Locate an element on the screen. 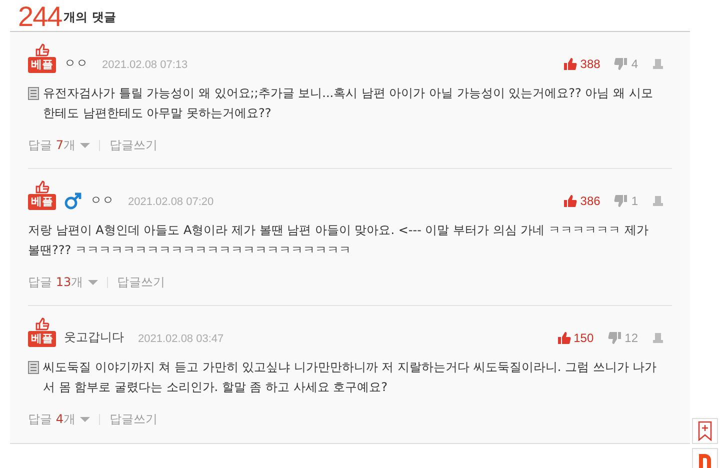  share-button is located at coordinates (705, 458).